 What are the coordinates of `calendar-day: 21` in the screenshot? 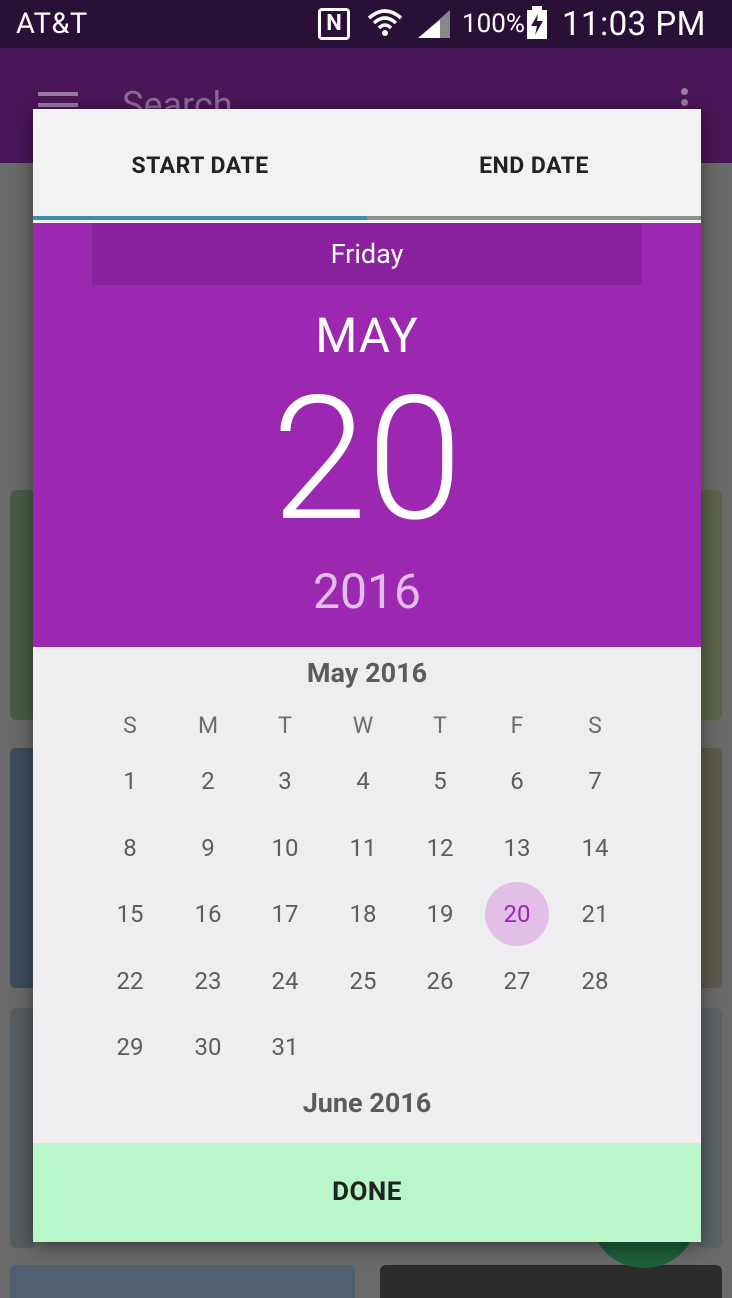 It's located at (595, 914).